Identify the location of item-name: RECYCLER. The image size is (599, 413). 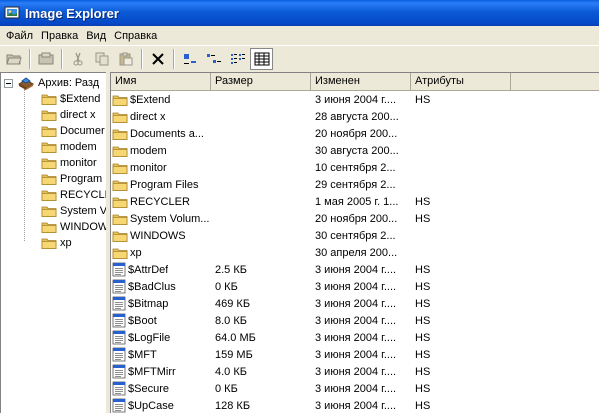
(160, 201).